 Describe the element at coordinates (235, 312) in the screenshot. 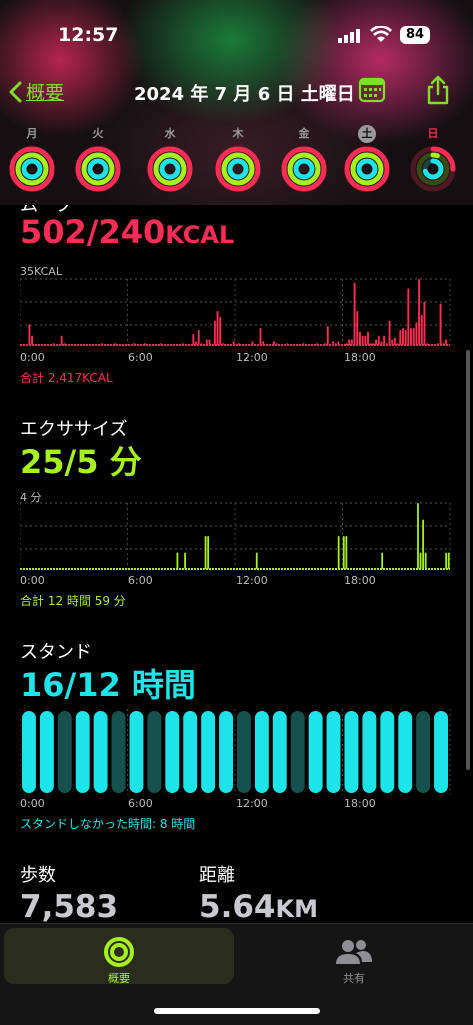

I see `move-chart` at that location.